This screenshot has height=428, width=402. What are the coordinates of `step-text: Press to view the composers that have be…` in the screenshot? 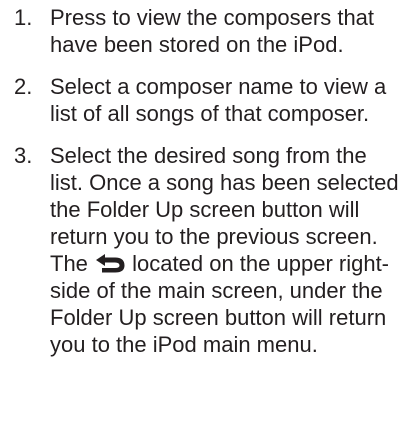 It's located at (212, 31).